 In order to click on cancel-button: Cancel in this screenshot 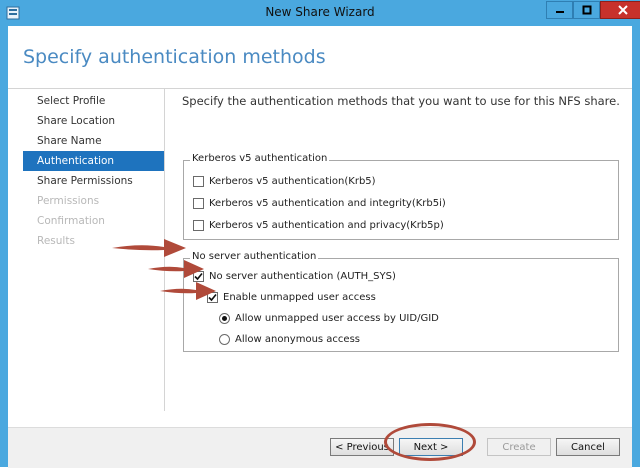, I will do `click(588, 447)`.